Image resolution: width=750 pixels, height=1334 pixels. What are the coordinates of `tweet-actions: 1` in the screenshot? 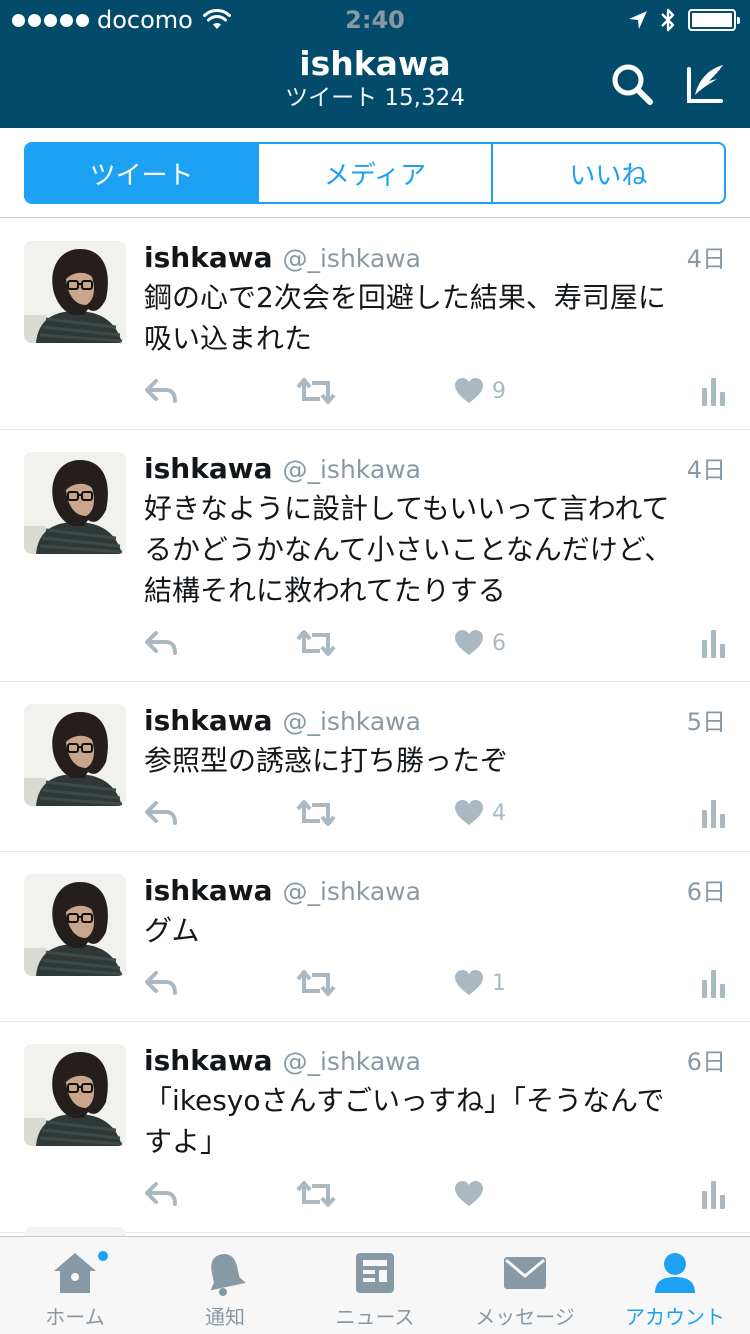 It's located at (435, 986).